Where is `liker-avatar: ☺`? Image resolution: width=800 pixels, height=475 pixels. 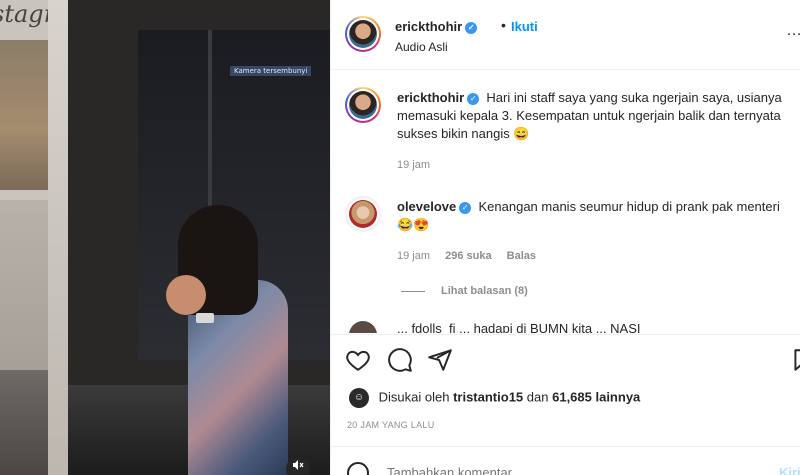 liker-avatar: ☺ is located at coordinates (359, 398).